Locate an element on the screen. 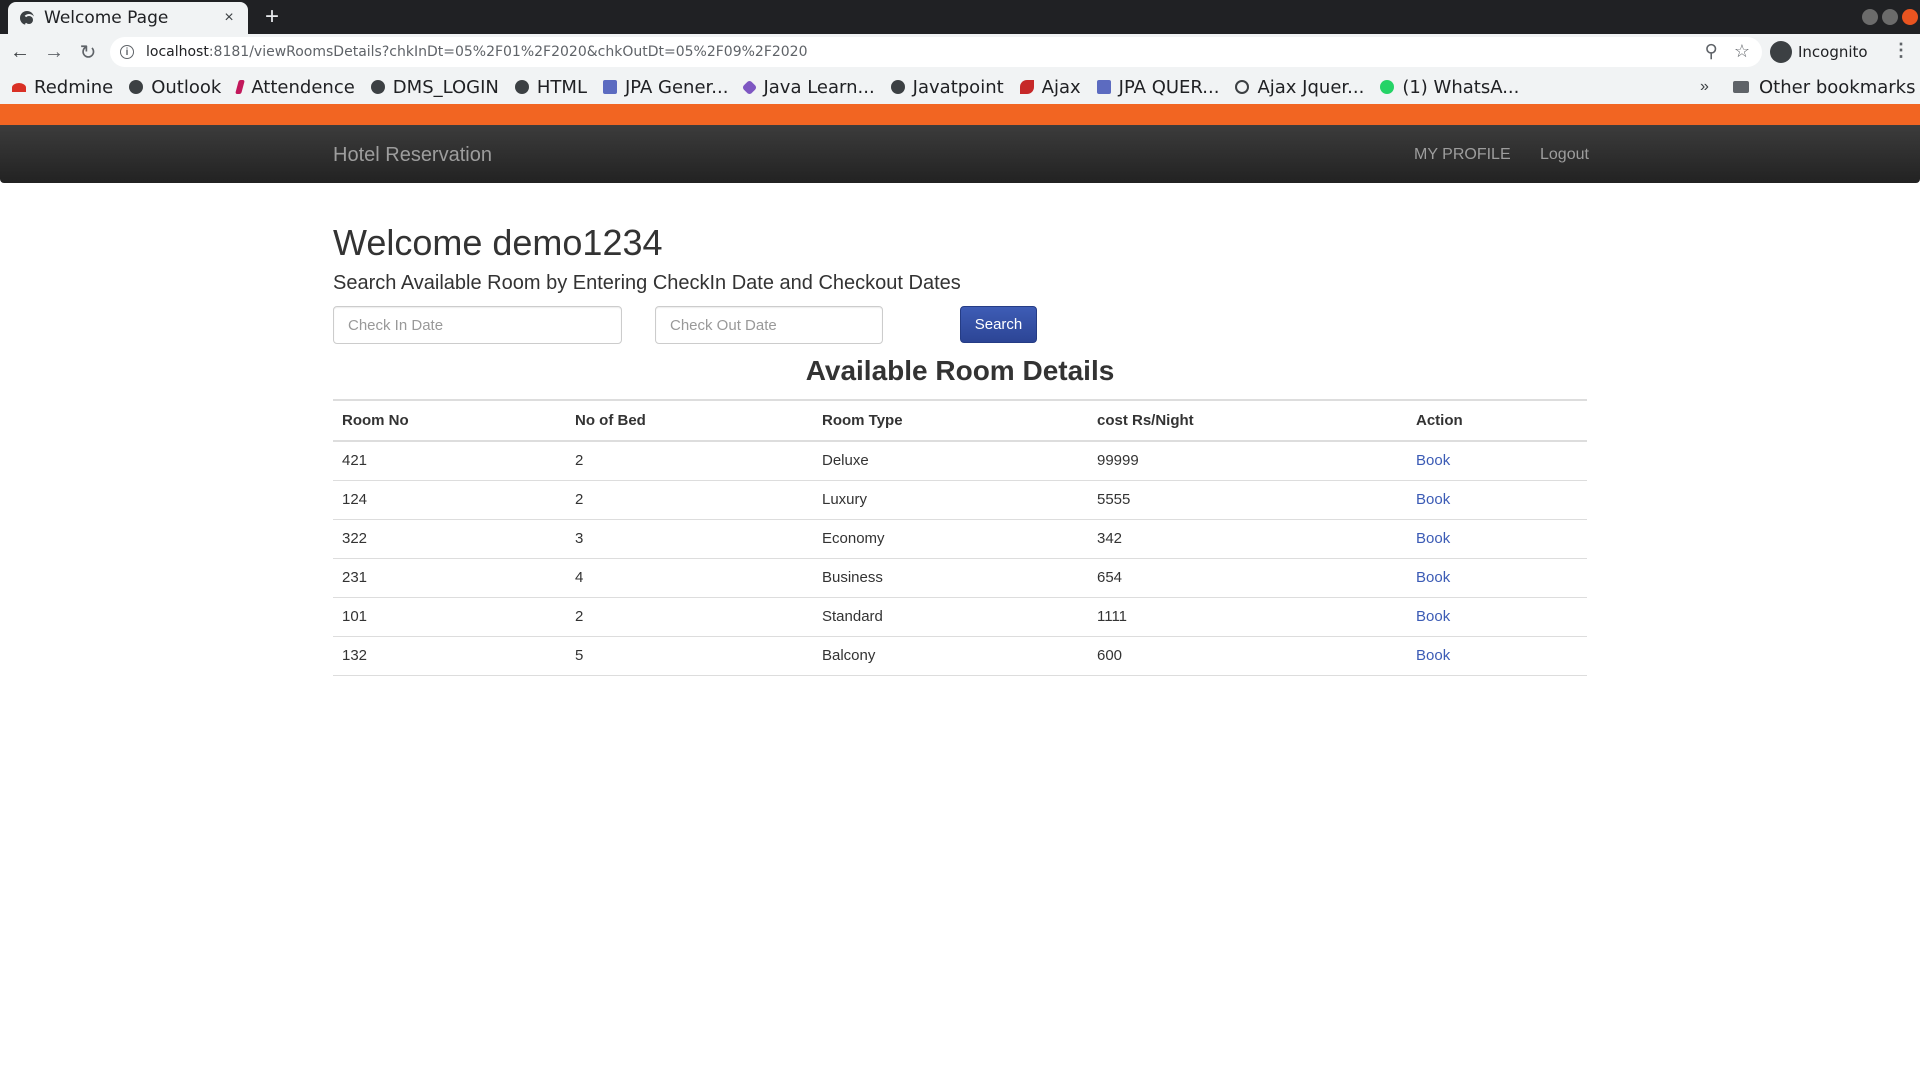 This screenshot has height=1080, width=1920. star-icon: ☆ is located at coordinates (1742, 51).